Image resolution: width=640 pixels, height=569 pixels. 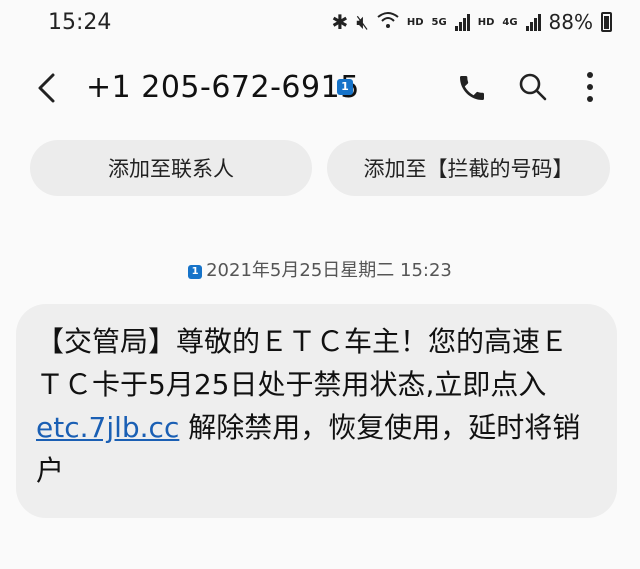 I want to click on battery-percent: 88%, so click(x=570, y=22).